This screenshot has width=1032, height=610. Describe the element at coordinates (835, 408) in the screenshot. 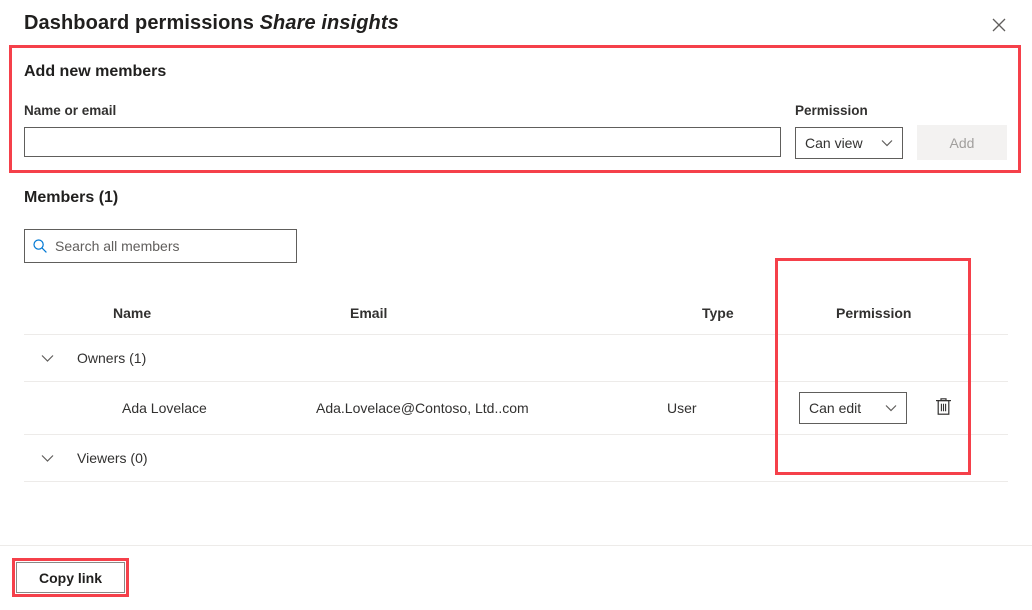

I see `permission-dropdown-member-row-value: Can edit` at that location.